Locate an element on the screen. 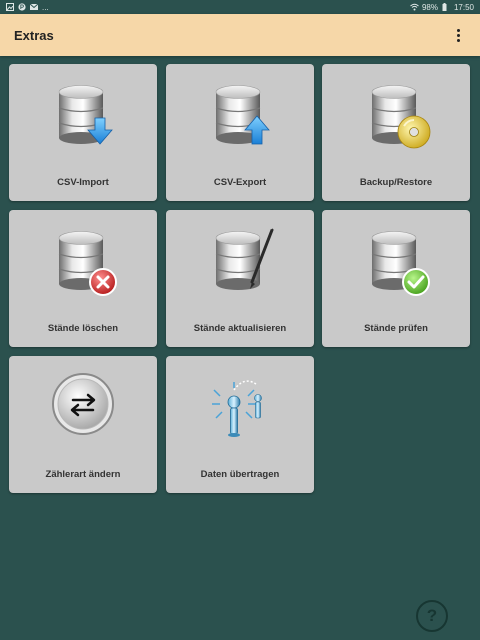 The height and width of the screenshot is (640, 480). battery-percent: 98% is located at coordinates (429, 7).